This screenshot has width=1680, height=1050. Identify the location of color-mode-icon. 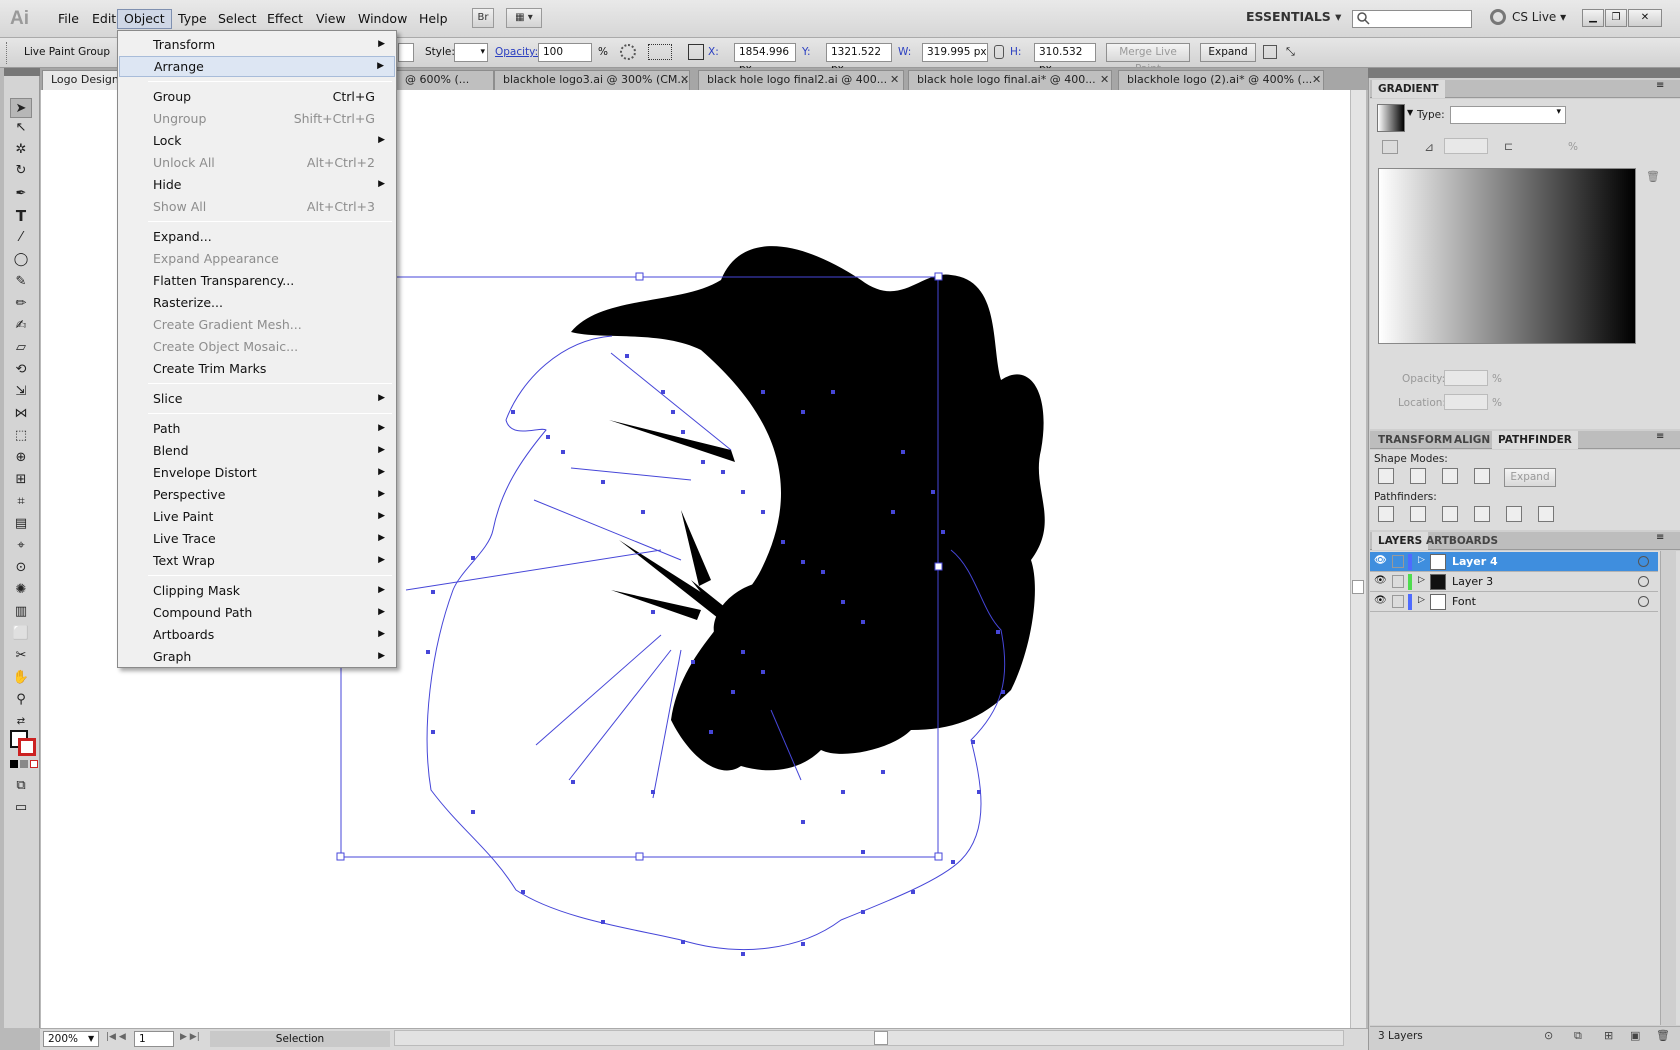
(14, 764).